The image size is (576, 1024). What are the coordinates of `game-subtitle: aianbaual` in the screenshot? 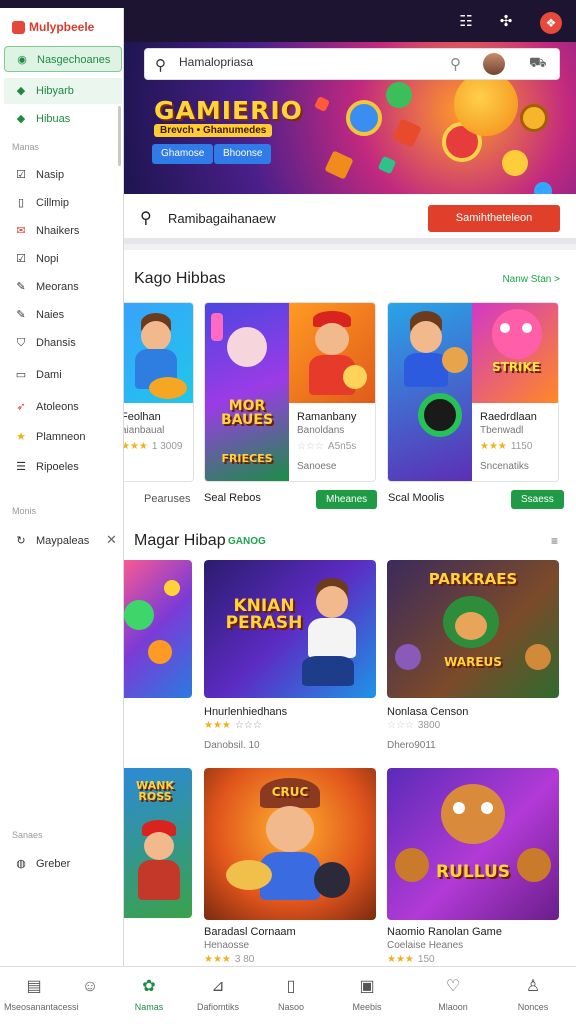 It's located at (144, 430).